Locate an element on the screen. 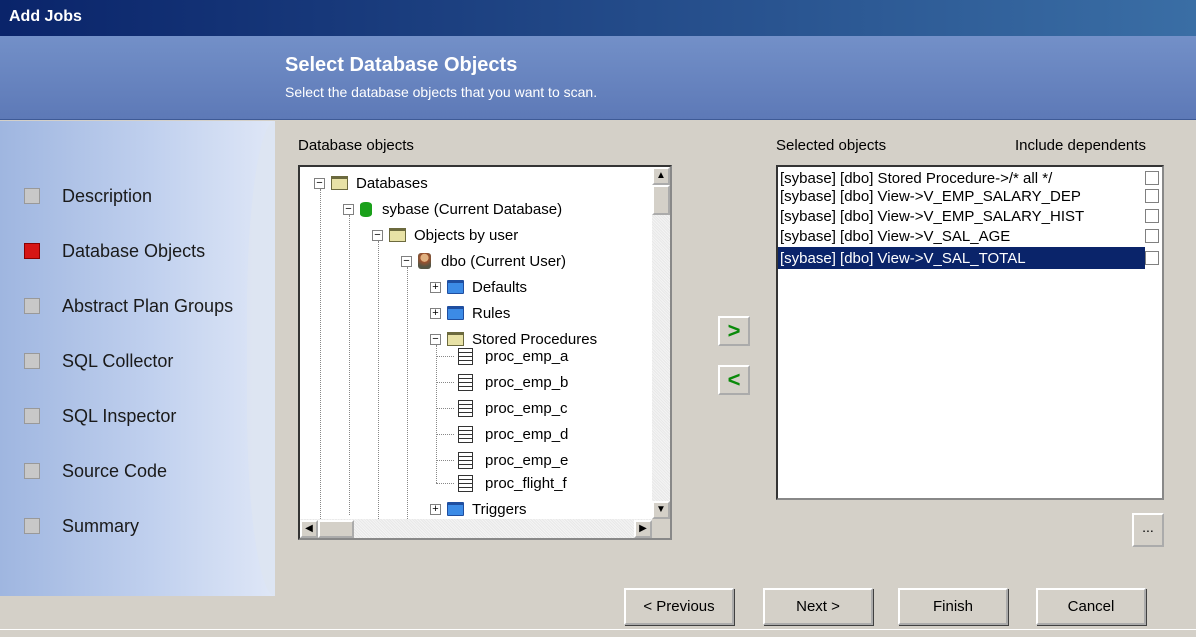 This screenshot has height=637, width=1196. scroll-down-icon: ▼ is located at coordinates (661, 510).